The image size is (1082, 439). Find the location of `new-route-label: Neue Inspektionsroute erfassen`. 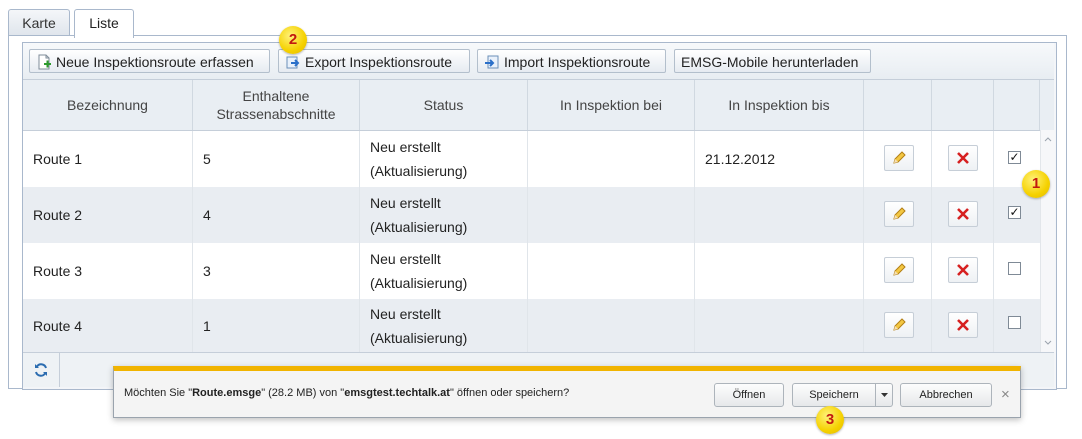

new-route-label: Neue Inspektionsroute erfassen is located at coordinates (155, 62).